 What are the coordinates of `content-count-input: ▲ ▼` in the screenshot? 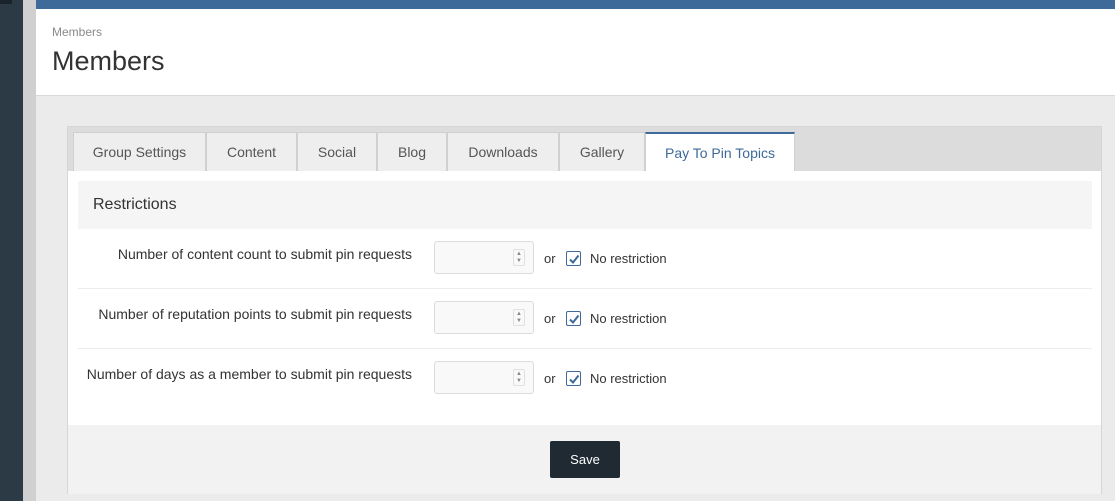 It's located at (484, 257).